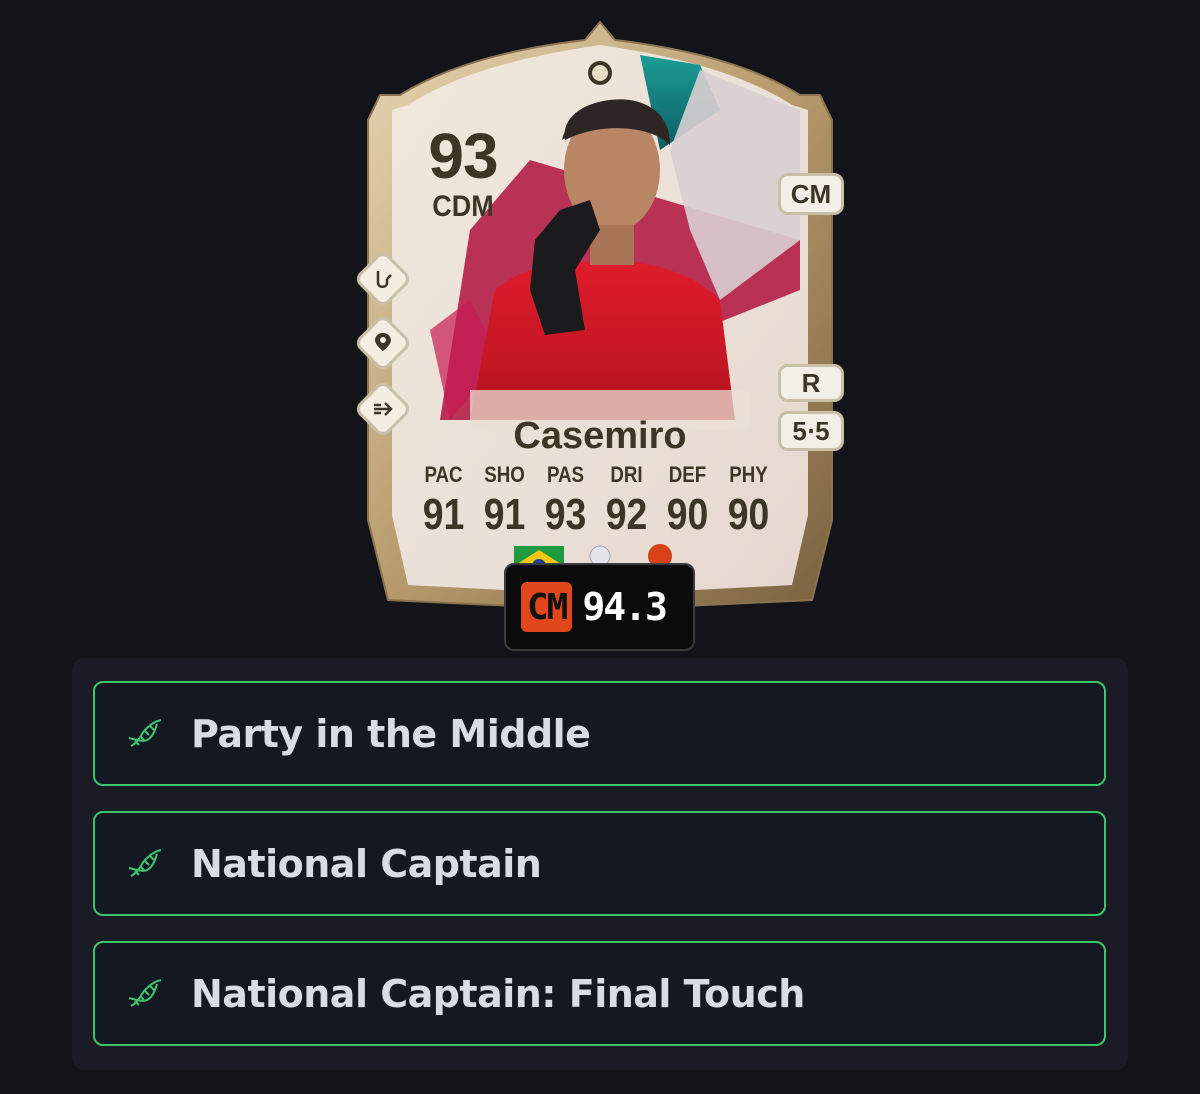 Image resolution: width=1200 pixels, height=1094 pixels. What do you see at coordinates (599, 863) in the screenshot?
I see `playstyle-item: National Captain` at bounding box center [599, 863].